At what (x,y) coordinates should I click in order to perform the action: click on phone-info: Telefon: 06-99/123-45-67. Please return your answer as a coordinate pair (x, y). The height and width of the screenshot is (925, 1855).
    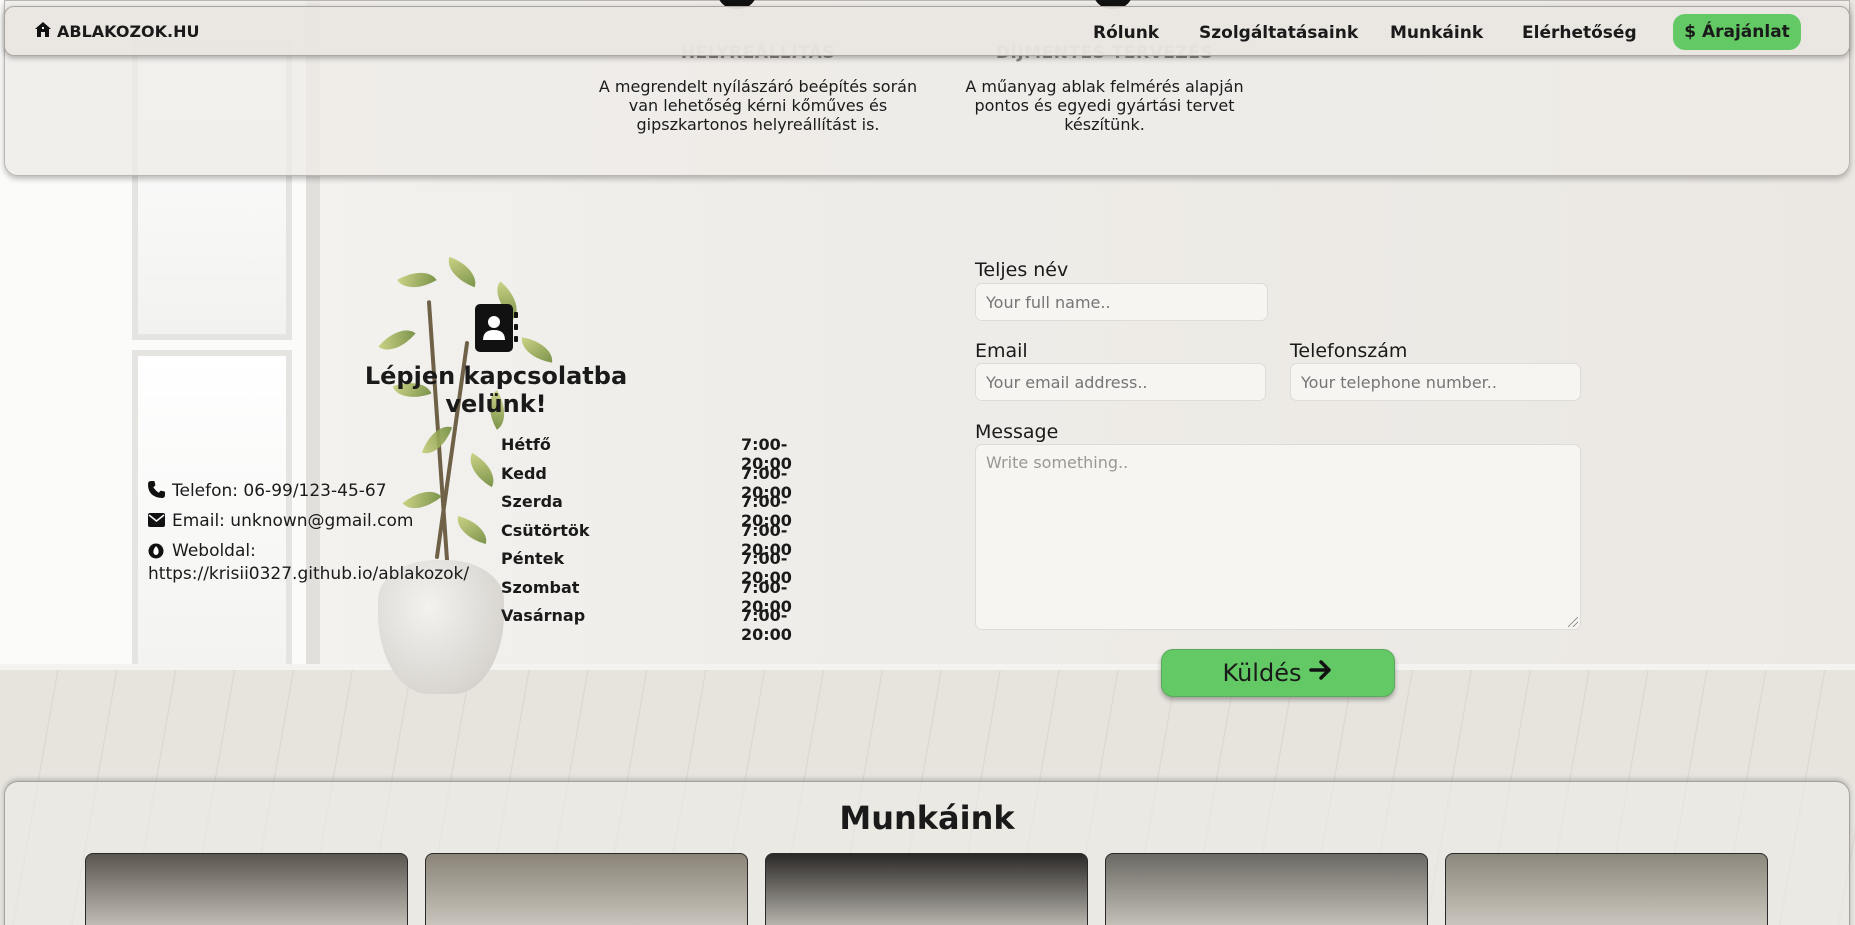
    Looking at the image, I should click on (267, 492).